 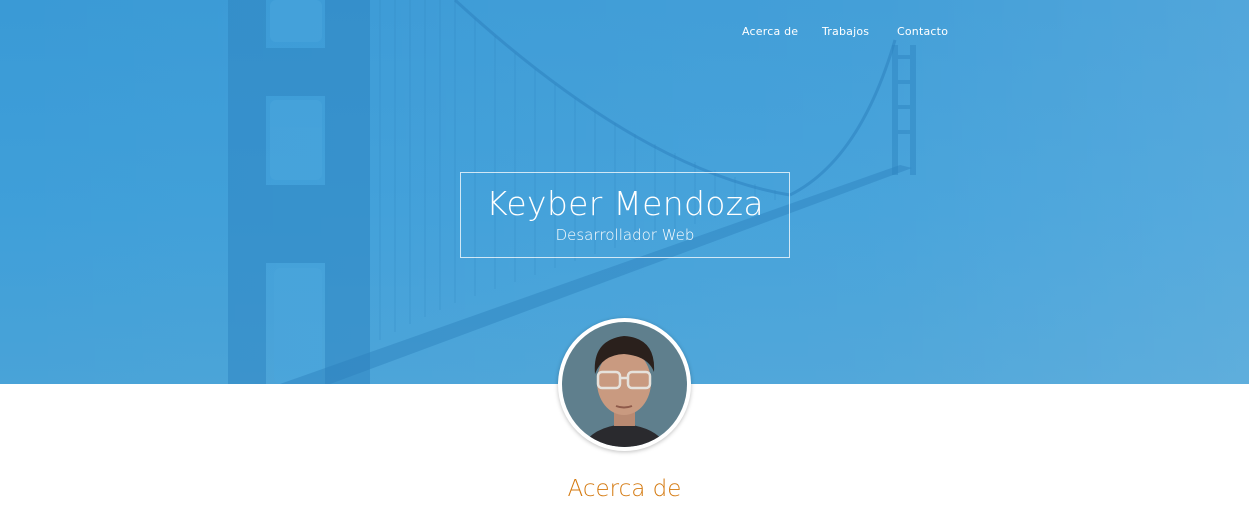 I want to click on nav-link-contacto: Contacto, so click(x=927, y=31).